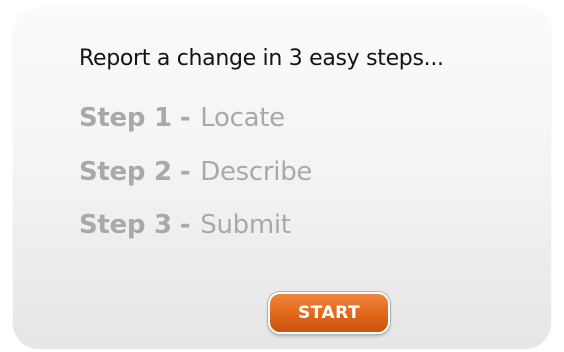  What do you see at coordinates (256, 172) in the screenshot?
I see `step-2-action: Describe` at bounding box center [256, 172].